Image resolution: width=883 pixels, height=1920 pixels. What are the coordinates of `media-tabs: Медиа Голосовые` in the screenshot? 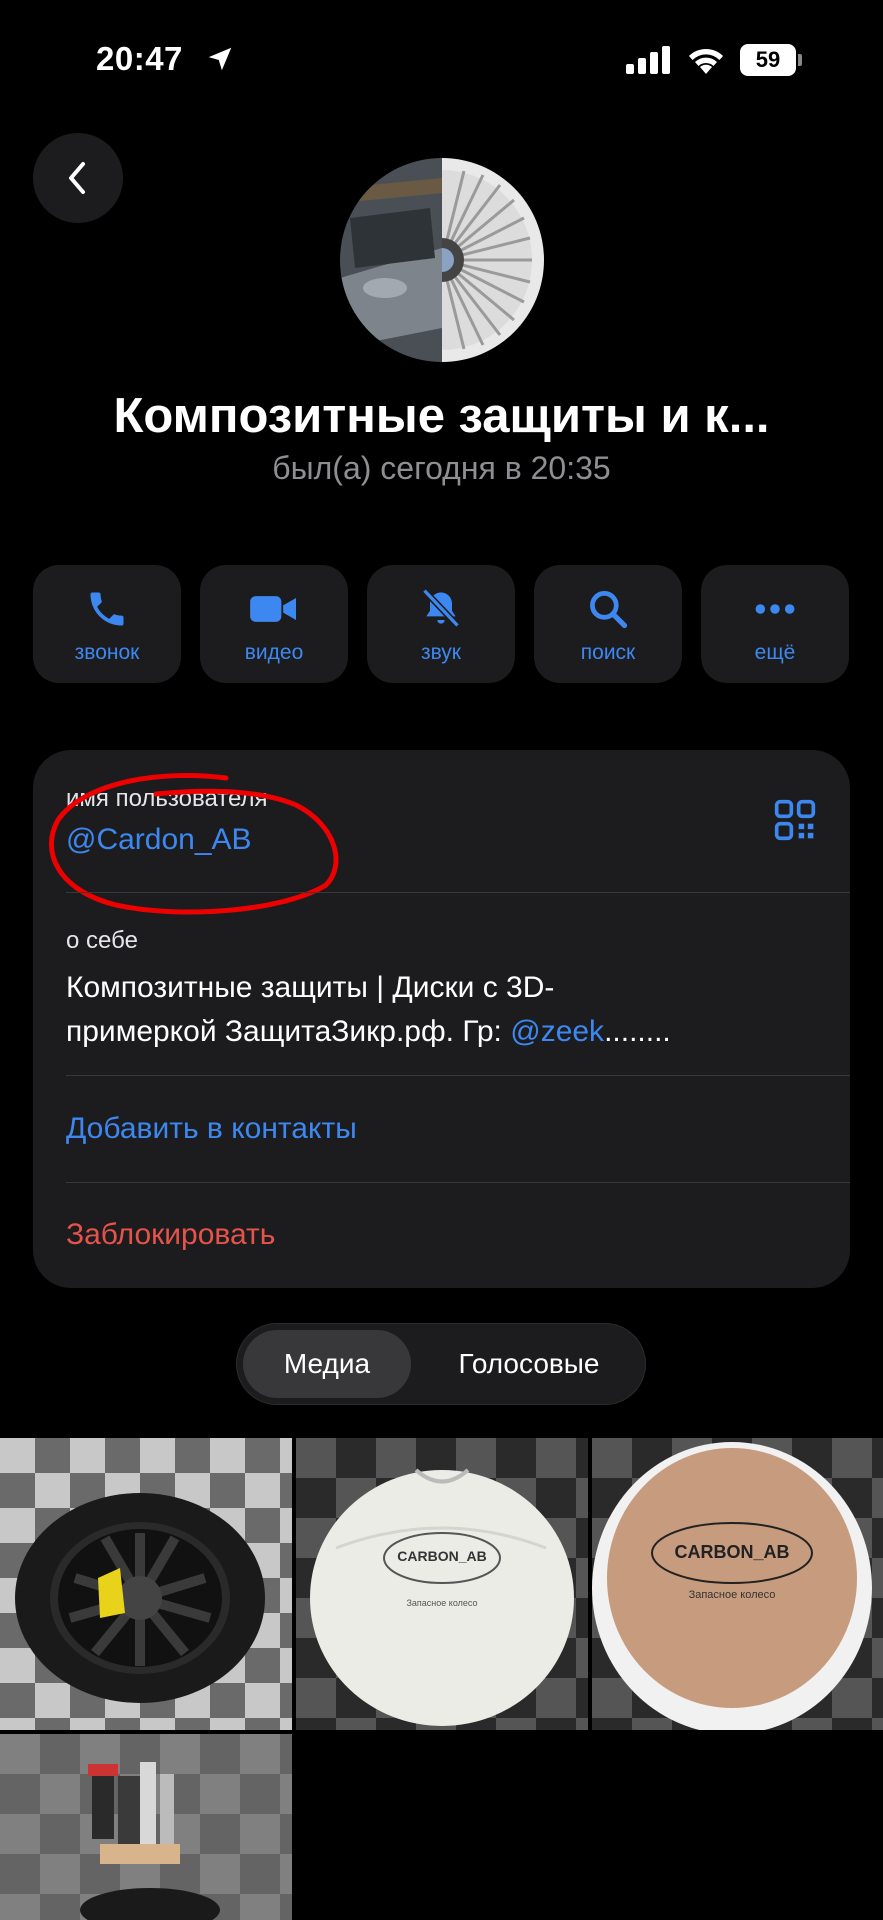 It's located at (441, 1364).